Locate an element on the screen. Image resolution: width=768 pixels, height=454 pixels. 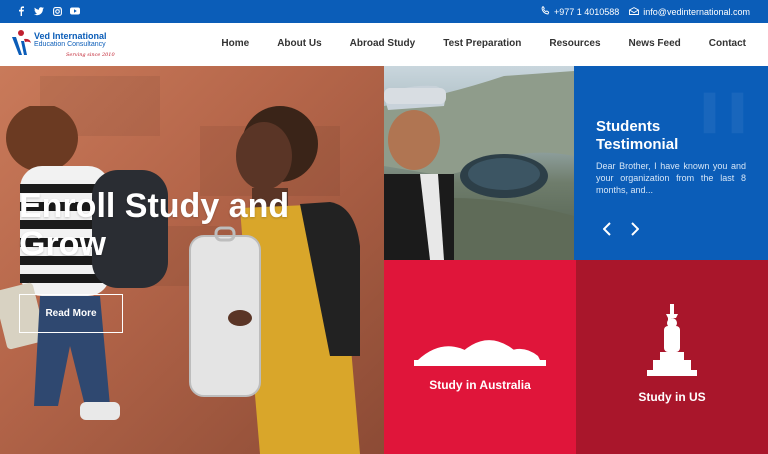
youtube-icon is located at coordinates (75, 11).